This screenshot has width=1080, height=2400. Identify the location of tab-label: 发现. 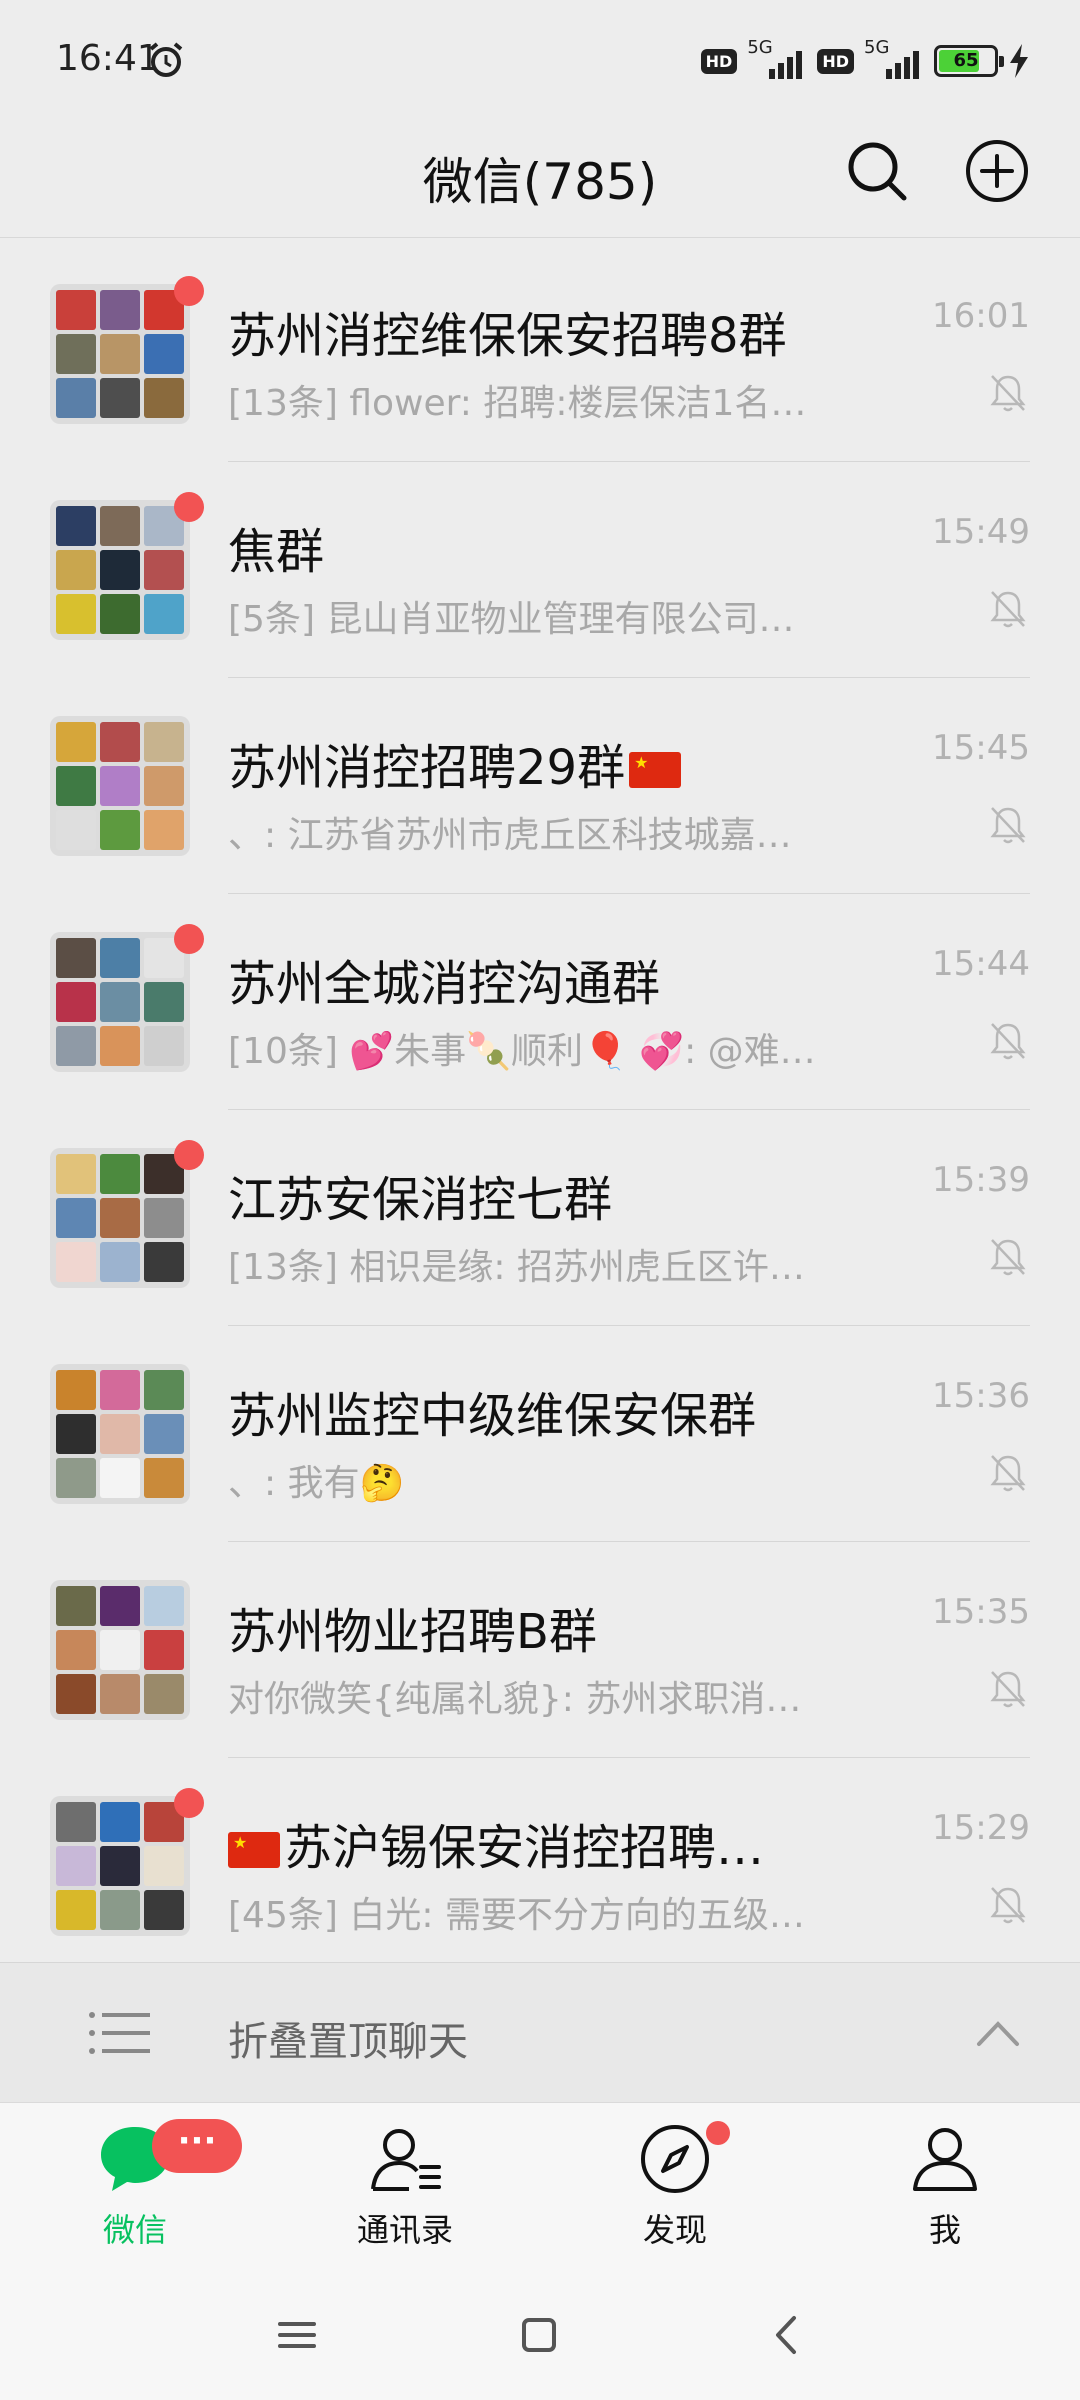
(674, 2230).